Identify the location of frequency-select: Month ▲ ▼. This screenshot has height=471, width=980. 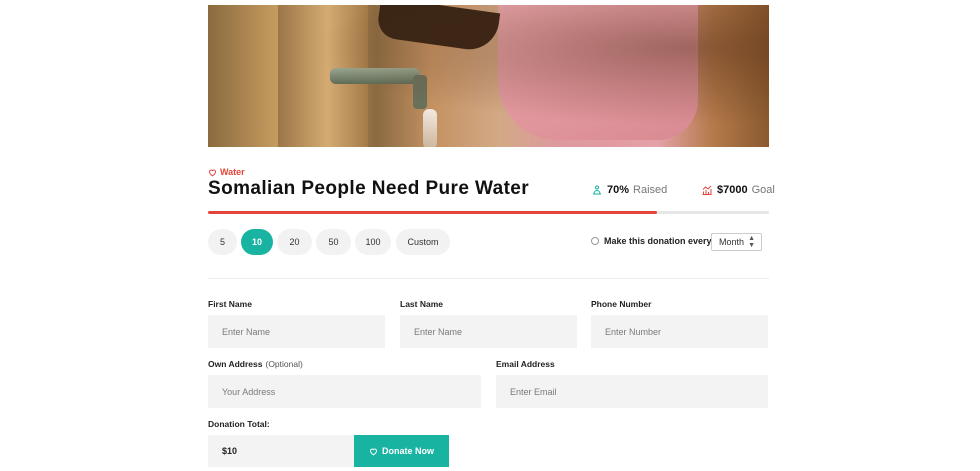
(736, 242).